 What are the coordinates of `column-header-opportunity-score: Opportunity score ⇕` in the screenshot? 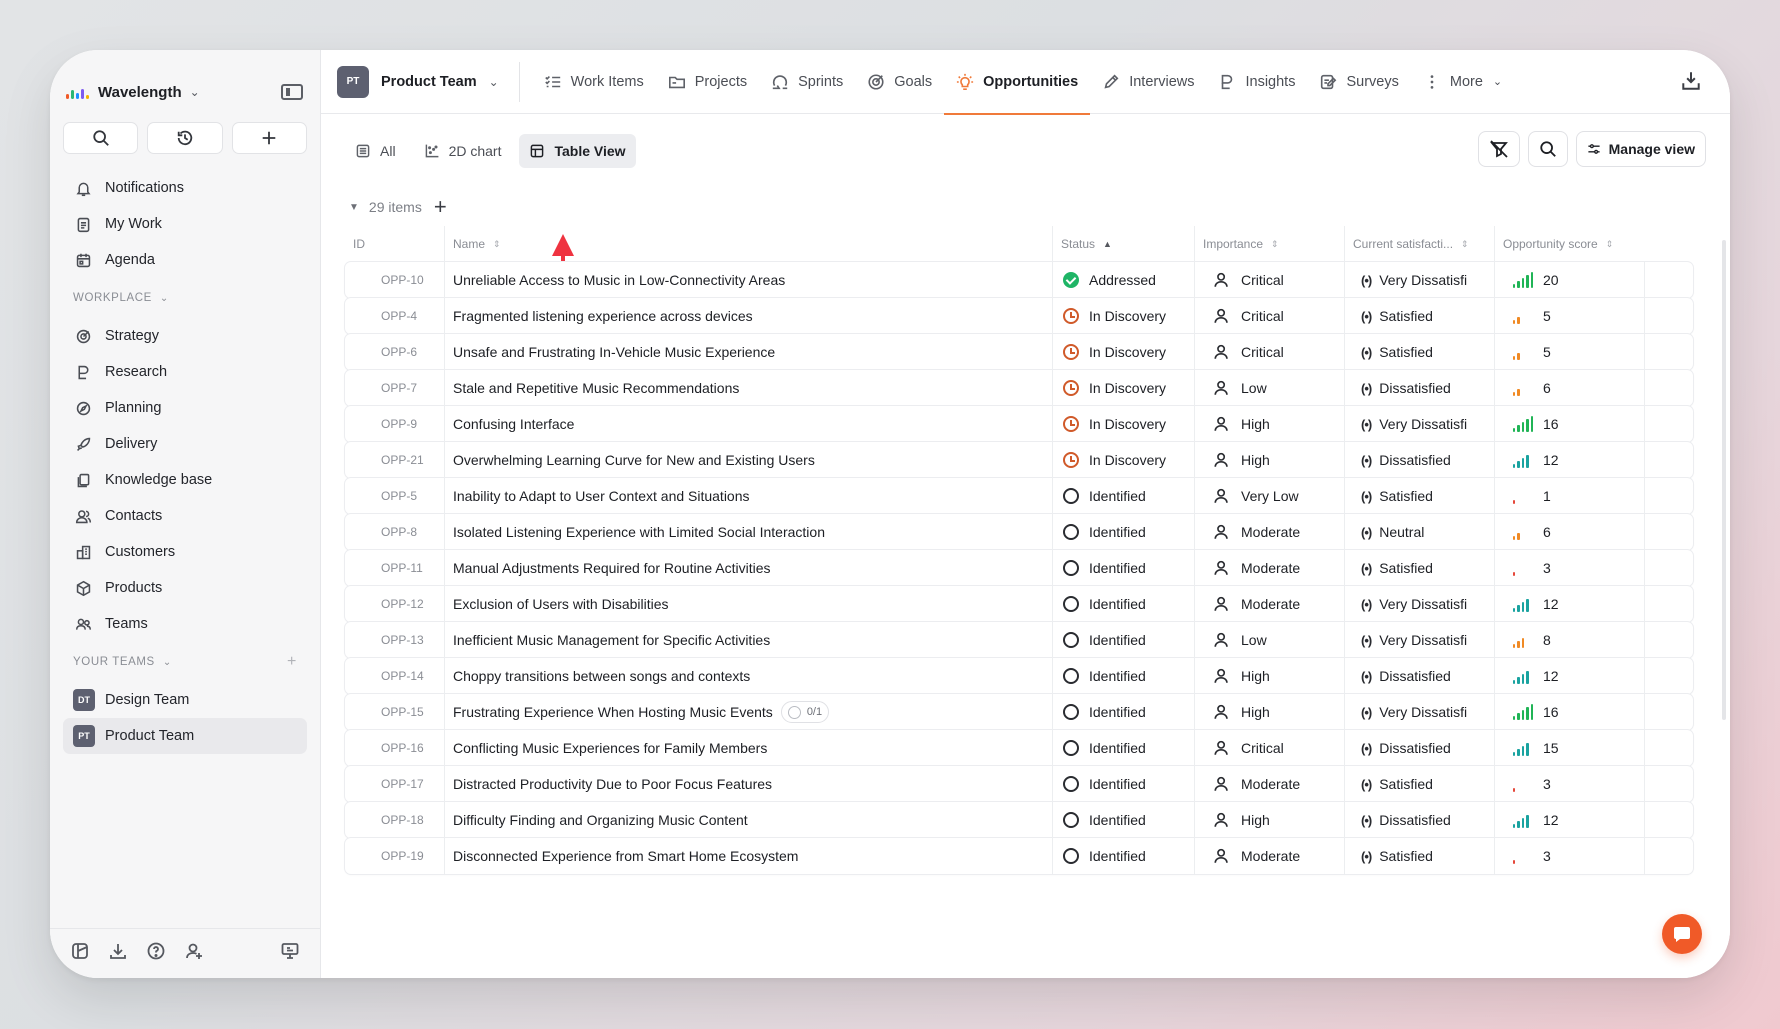 It's located at (1570, 244).